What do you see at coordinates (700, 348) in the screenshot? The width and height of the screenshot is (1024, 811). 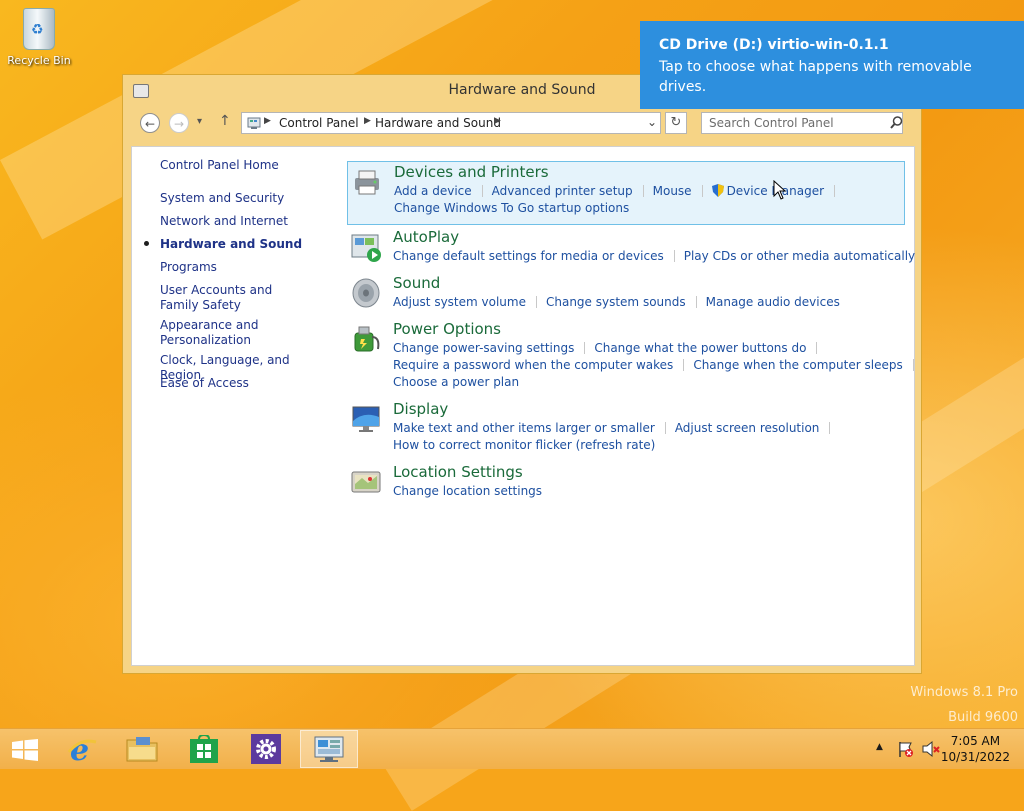 I see `power-buttons-link: Change what the power buttons do` at bounding box center [700, 348].